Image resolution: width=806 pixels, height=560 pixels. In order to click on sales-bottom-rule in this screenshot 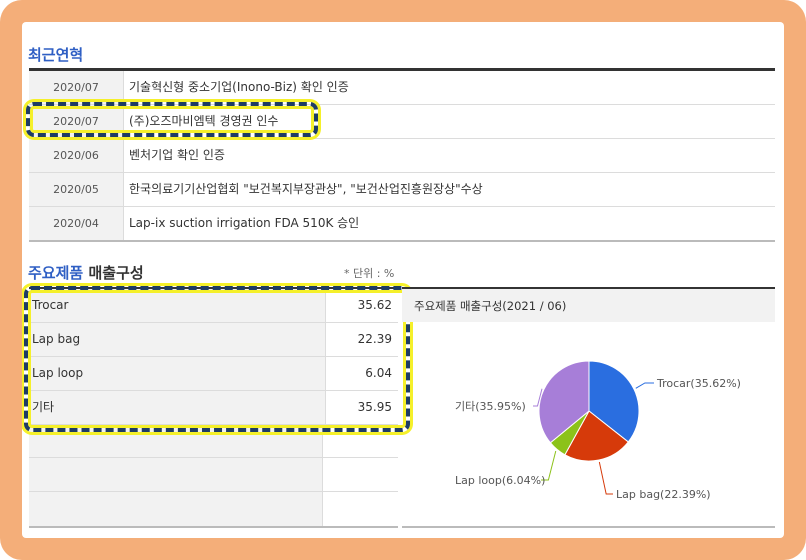, I will do `click(213, 527)`.